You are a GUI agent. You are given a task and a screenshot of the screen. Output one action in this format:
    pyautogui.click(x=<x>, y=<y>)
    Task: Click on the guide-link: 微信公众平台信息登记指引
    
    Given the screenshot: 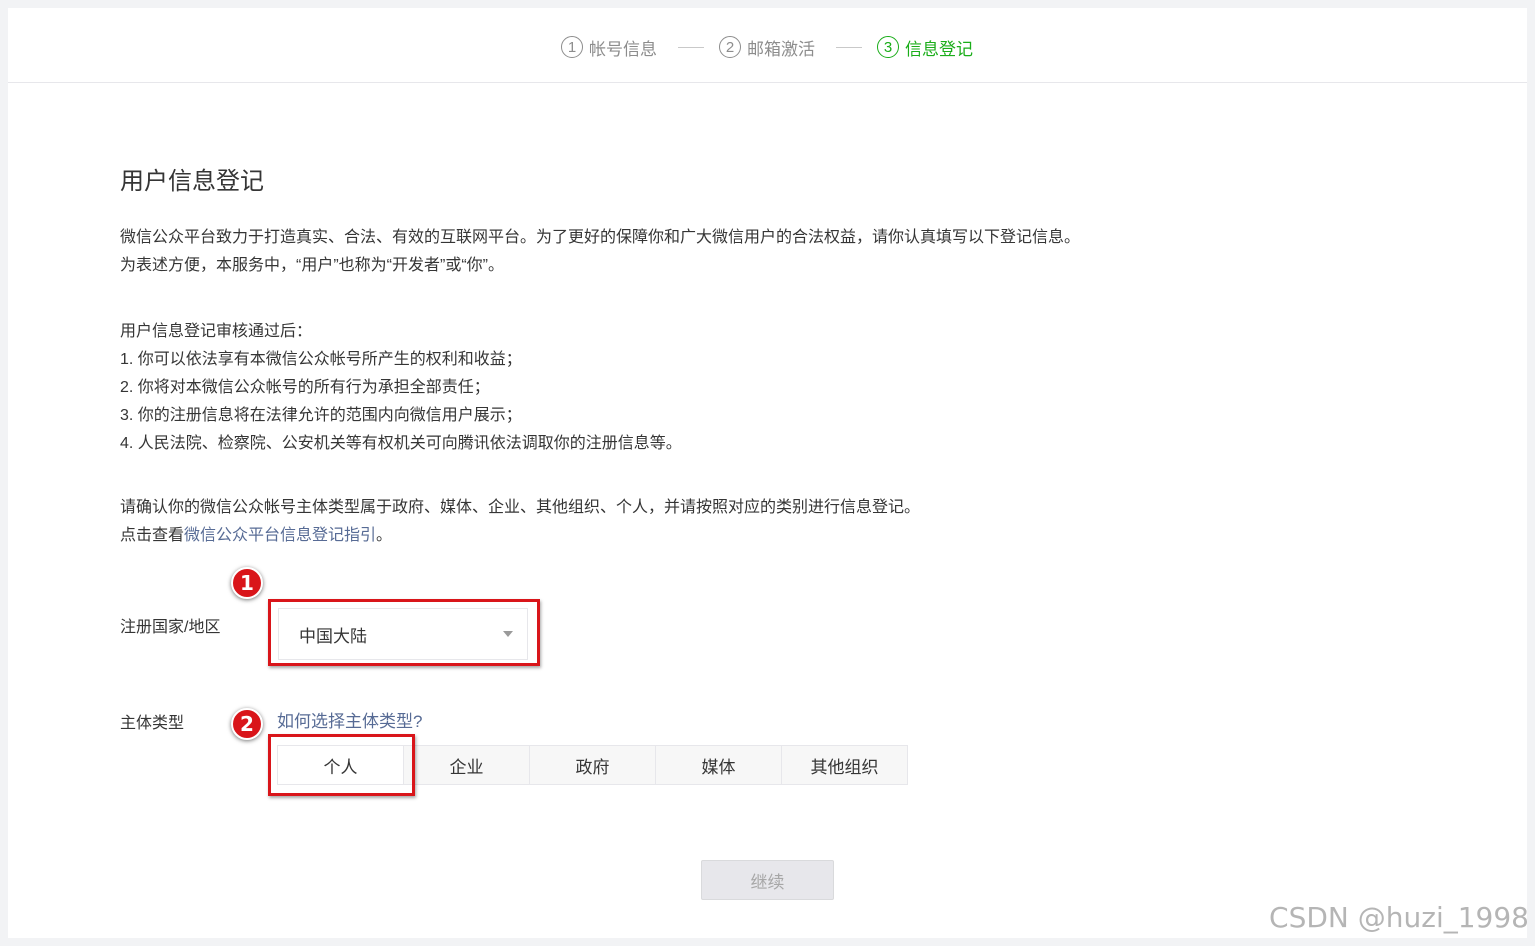 What is the action you would take?
    pyautogui.click(x=280, y=535)
    